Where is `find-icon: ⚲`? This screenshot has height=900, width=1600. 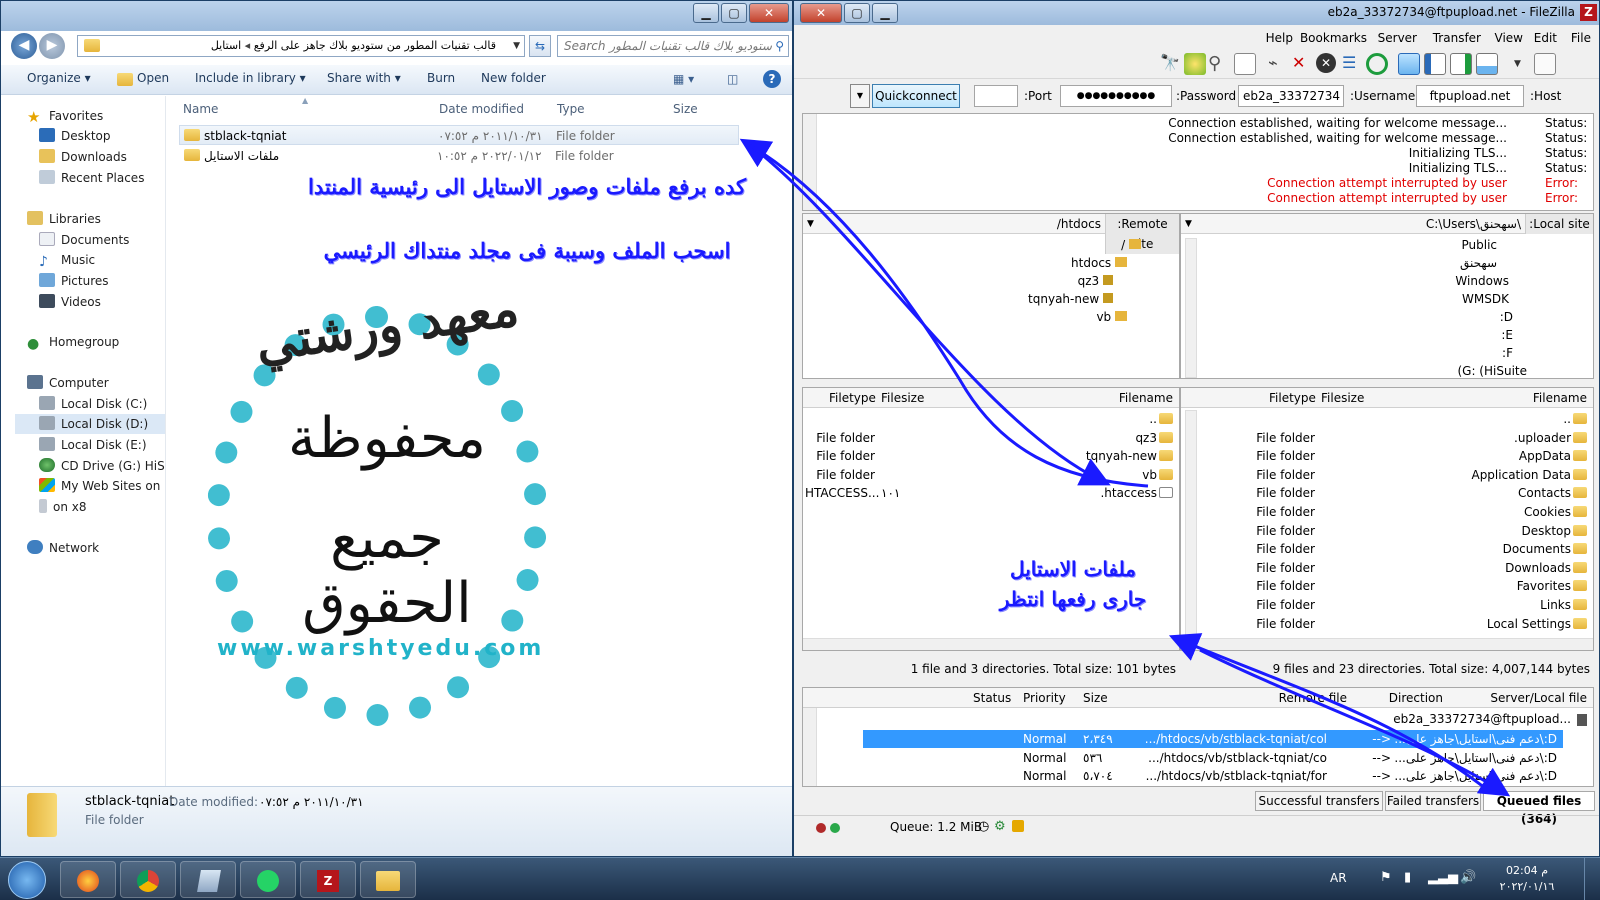
find-icon: ⚲ is located at coordinates (1219, 64).